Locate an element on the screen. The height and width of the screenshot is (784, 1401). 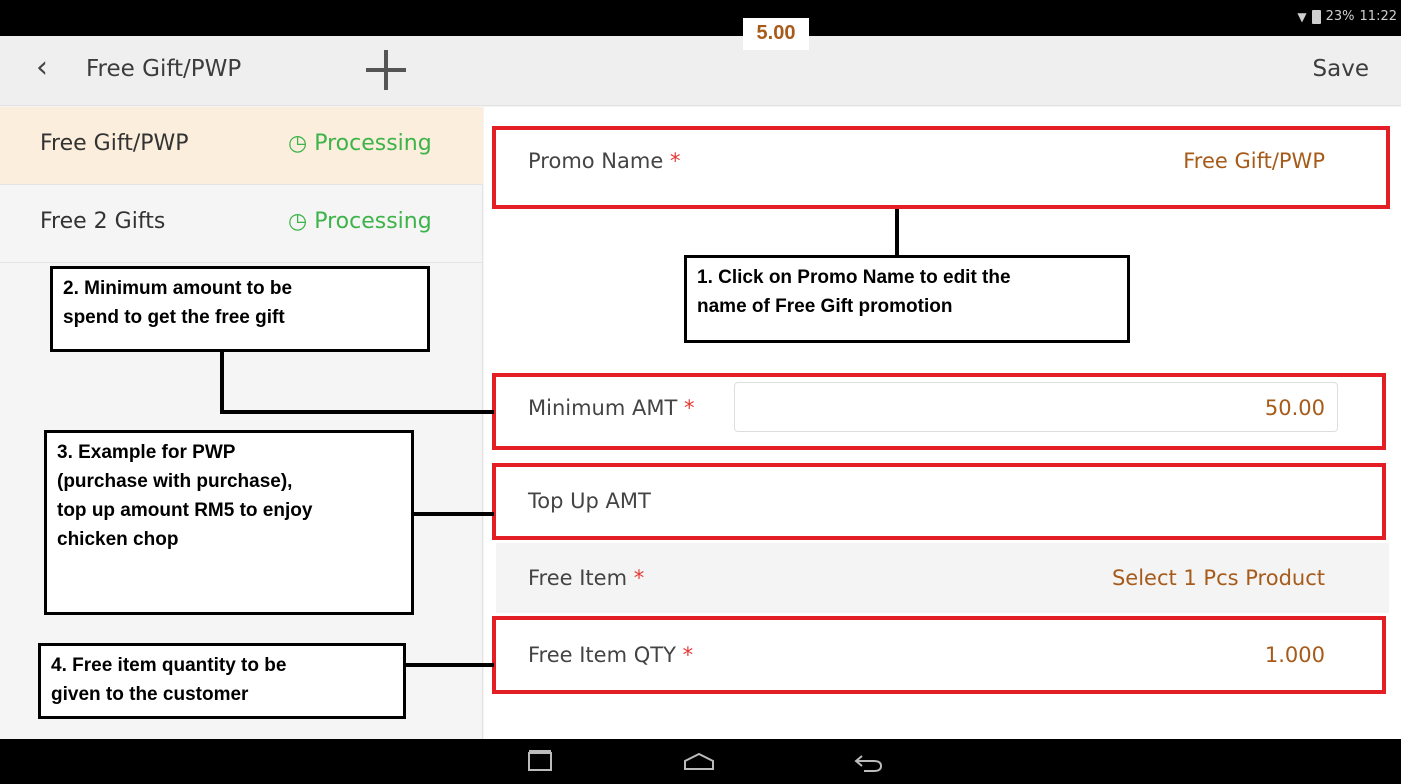
top-up-amt-input: 5.00 is located at coordinates (776, 34).